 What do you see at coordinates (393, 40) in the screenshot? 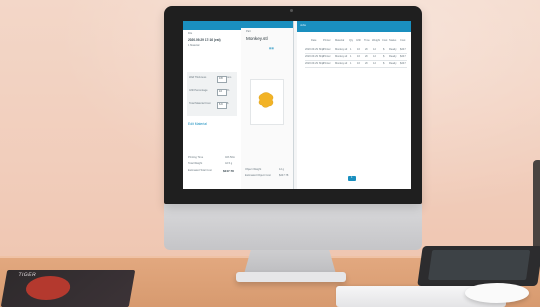
I see `column-header: Status` at bounding box center [393, 40].